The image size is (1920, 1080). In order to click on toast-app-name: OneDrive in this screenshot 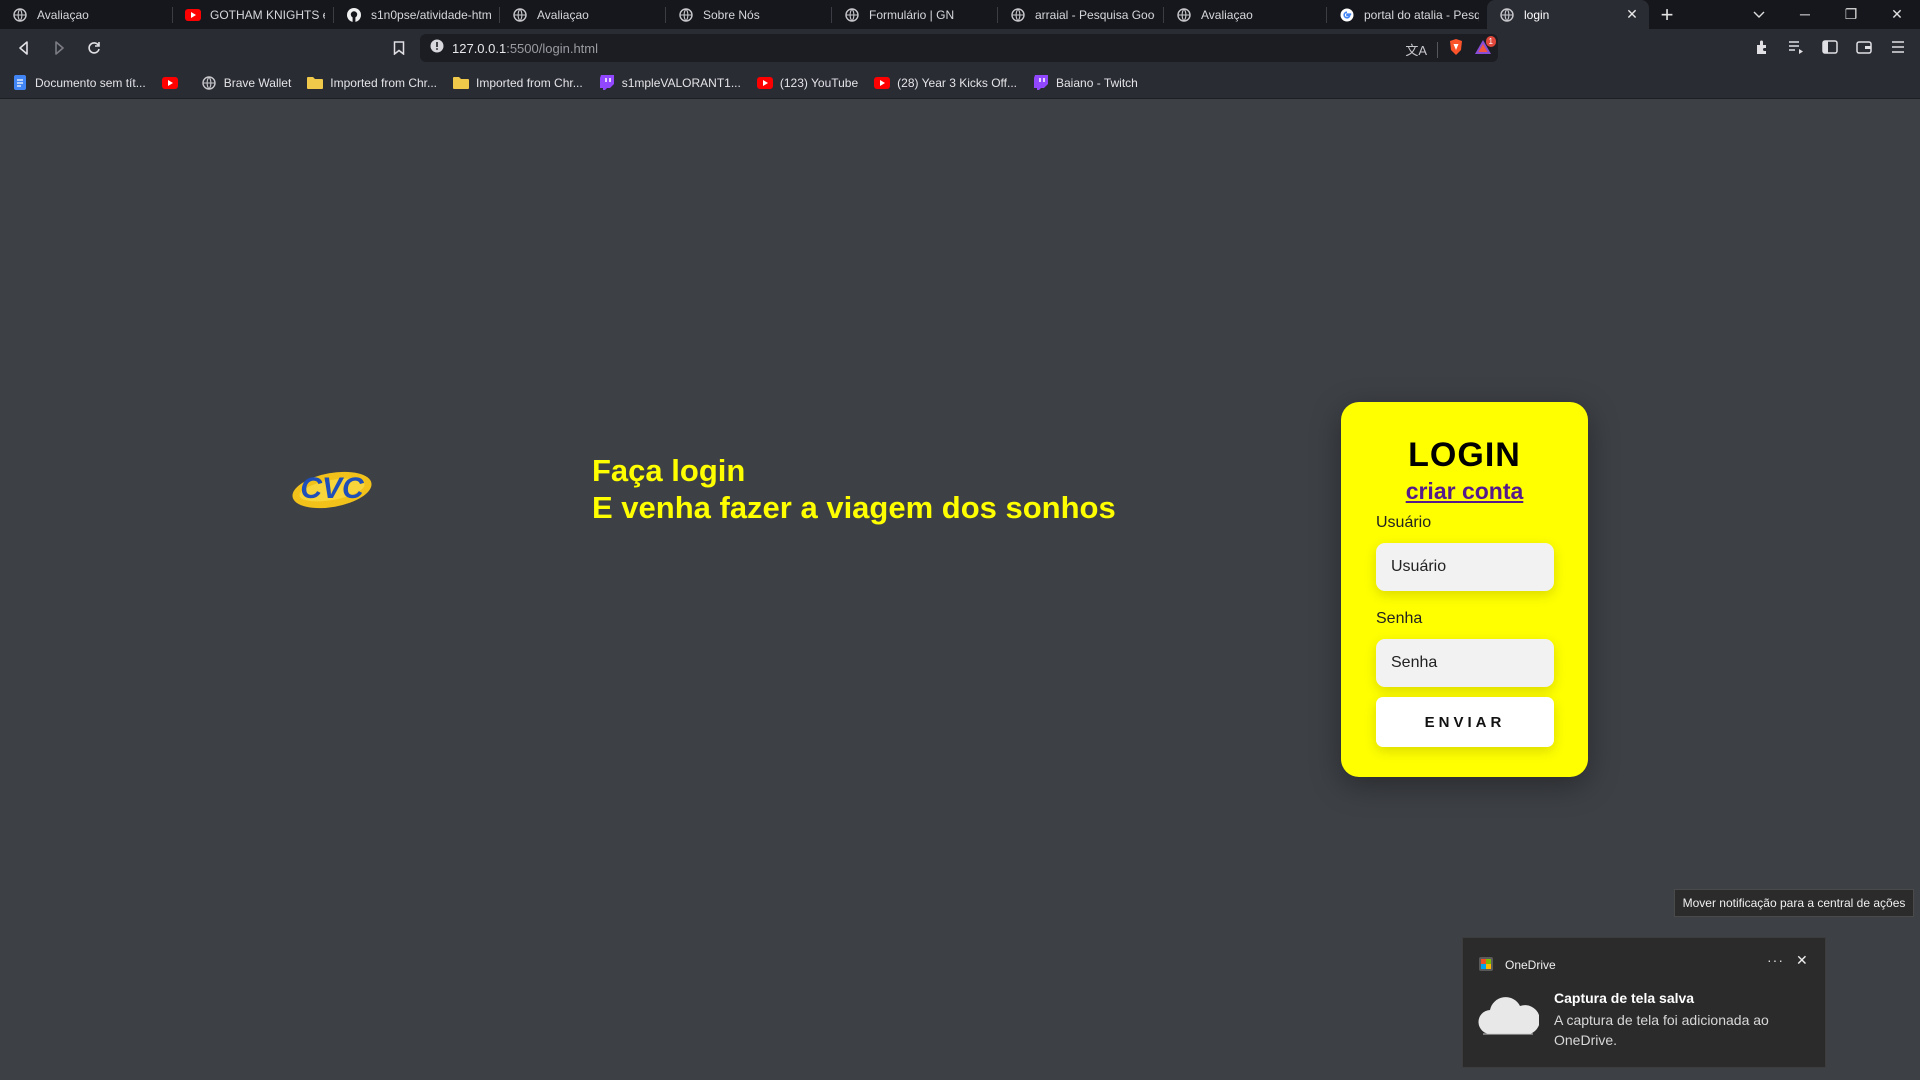, I will do `click(1530, 965)`.